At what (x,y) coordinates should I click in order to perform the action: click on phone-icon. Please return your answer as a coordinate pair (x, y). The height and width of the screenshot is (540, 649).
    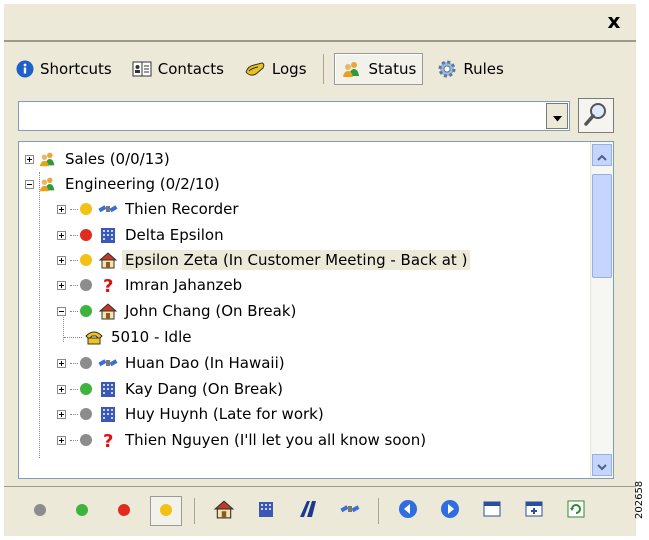
    Looking at the image, I should click on (94, 337).